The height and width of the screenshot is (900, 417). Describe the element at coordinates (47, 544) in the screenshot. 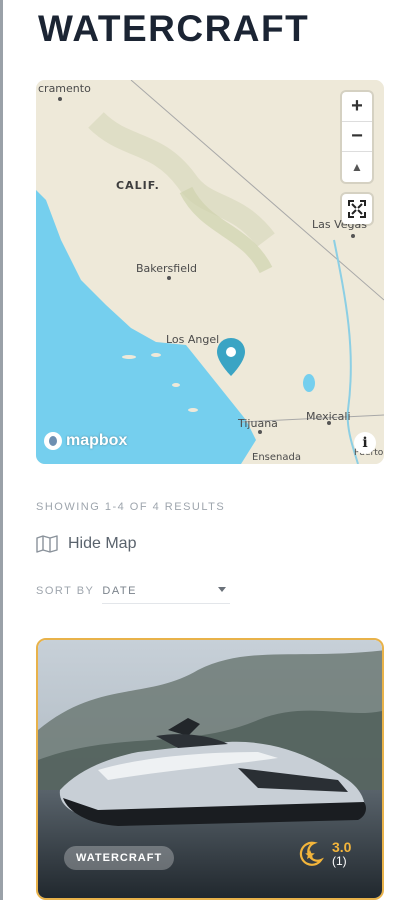

I see `map-fold-icon` at that location.